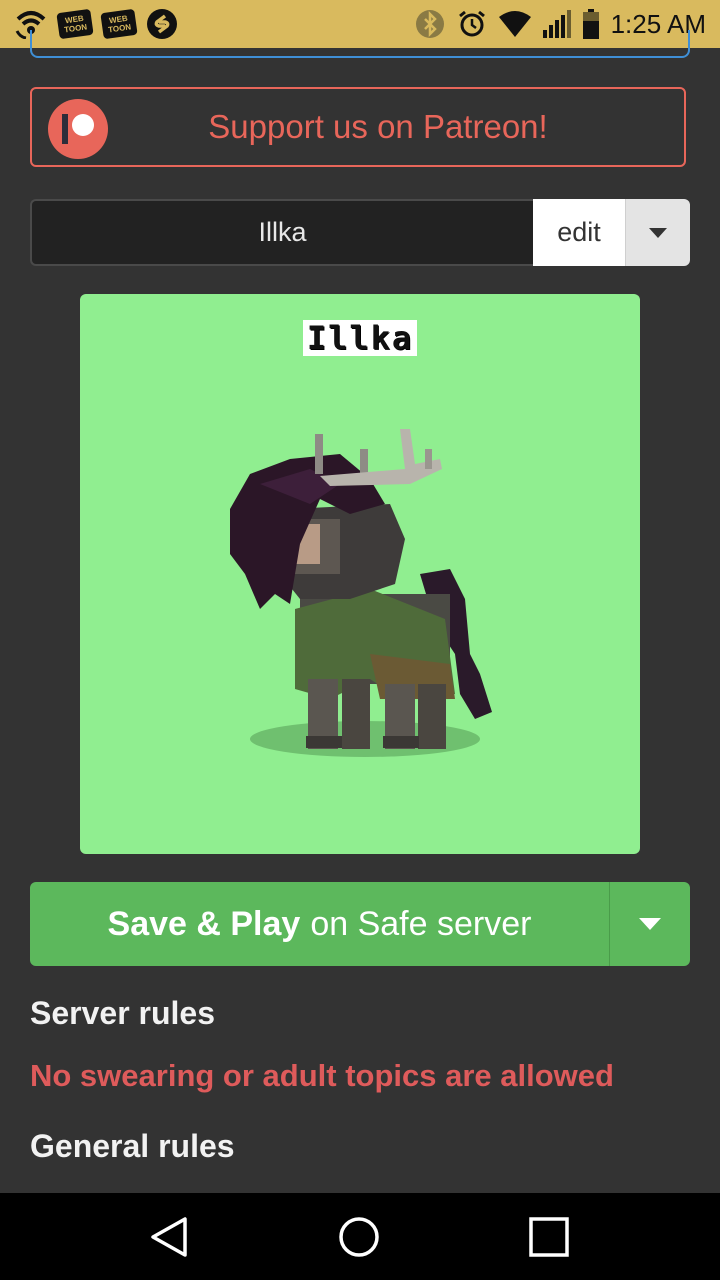 This screenshot has height=1280, width=720. I want to click on home-button, so click(359, 1237).